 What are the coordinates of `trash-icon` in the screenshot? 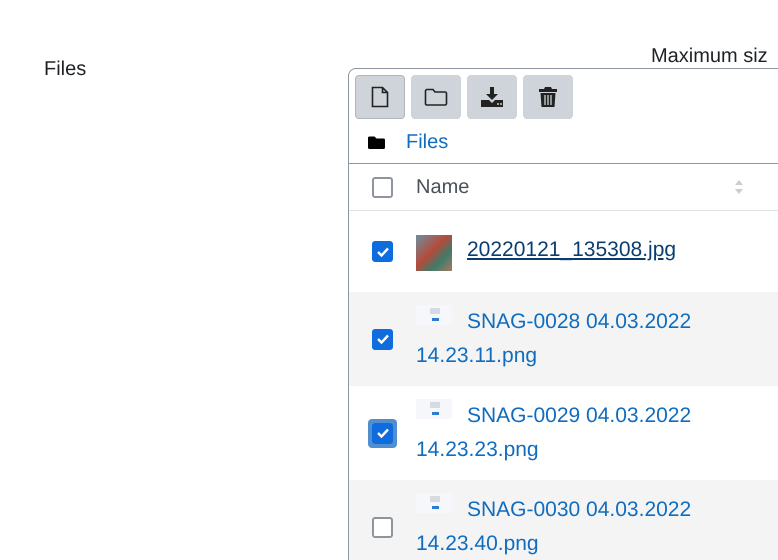 It's located at (548, 97).